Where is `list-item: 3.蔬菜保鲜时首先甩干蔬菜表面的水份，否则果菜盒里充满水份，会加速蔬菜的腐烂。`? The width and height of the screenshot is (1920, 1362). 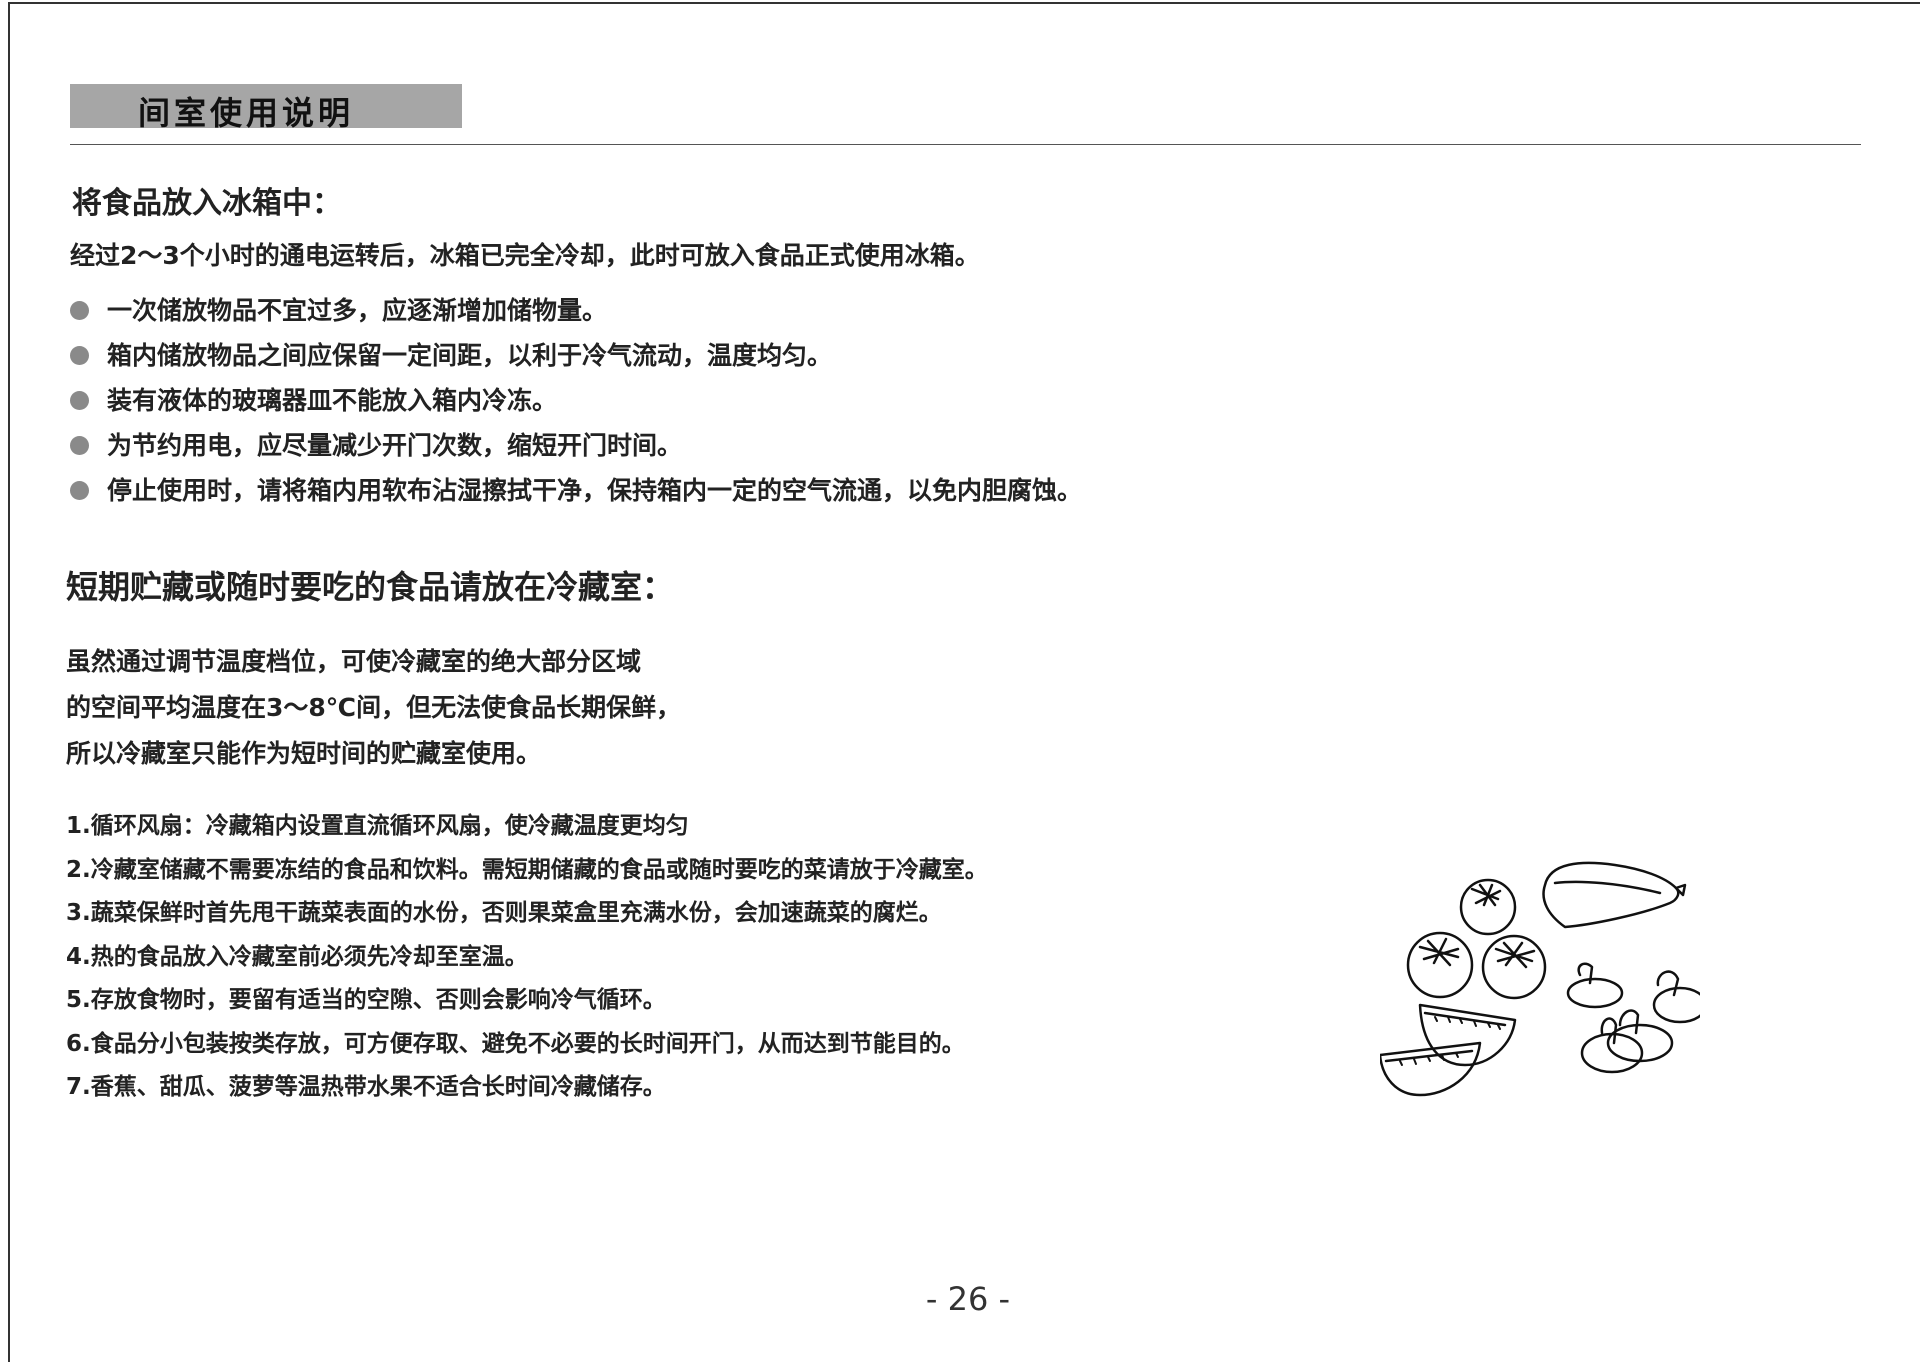
list-item: 3.蔬菜保鲜时首先甩干蔬菜表面的水份，否则果菜盒里充满水份，会加速蔬菜的腐烂。 is located at coordinates (504, 913).